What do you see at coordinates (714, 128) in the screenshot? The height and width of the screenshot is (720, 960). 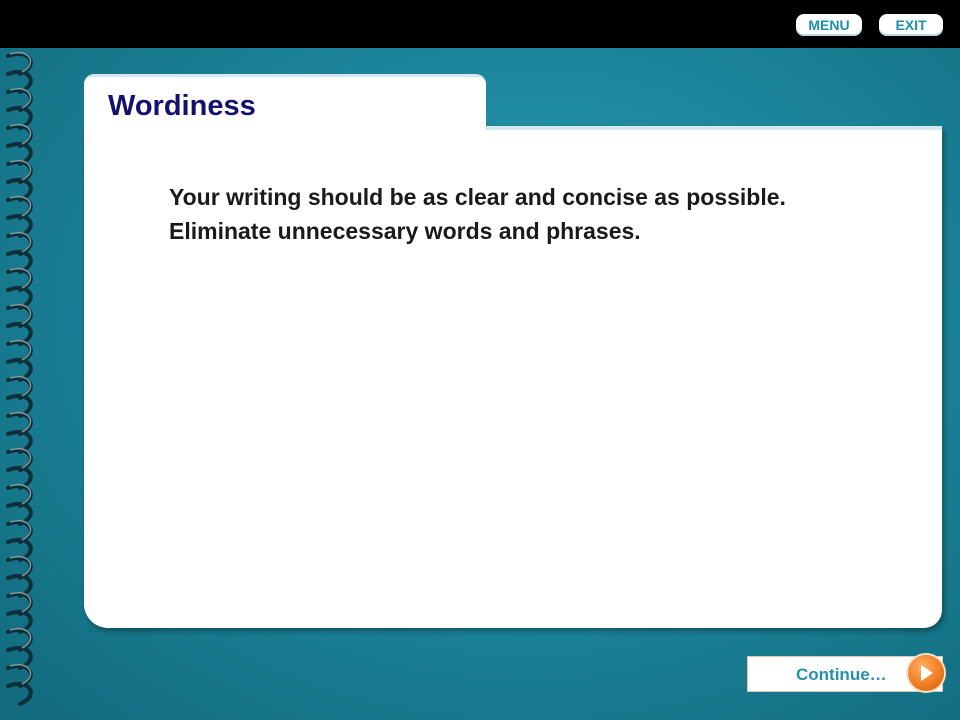 I see `panel-top-edge` at bounding box center [714, 128].